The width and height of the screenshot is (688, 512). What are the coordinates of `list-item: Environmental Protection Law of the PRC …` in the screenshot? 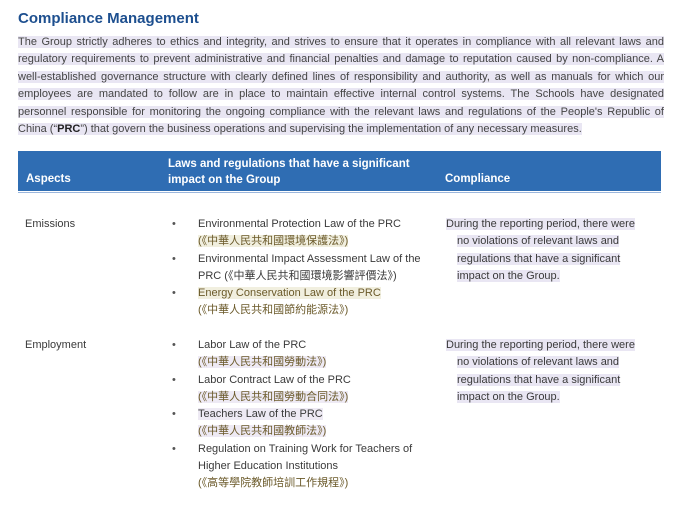 It's located at (307, 233).